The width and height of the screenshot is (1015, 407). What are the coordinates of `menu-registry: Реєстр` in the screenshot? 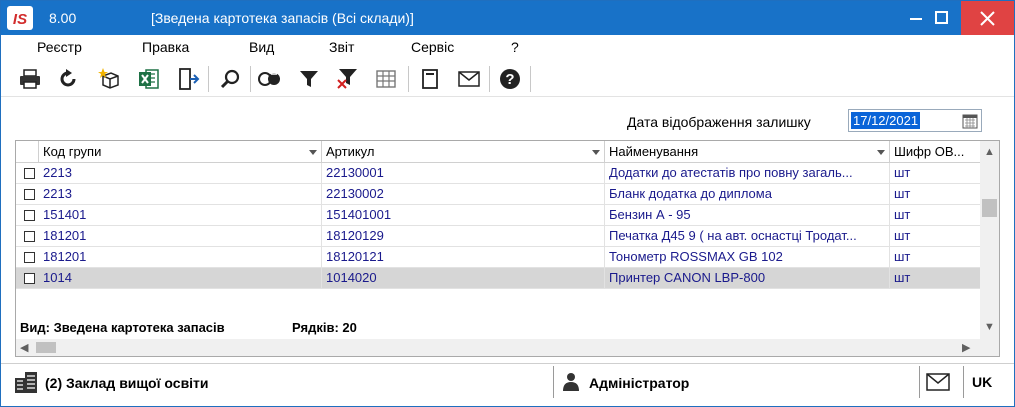 It's located at (59, 47).